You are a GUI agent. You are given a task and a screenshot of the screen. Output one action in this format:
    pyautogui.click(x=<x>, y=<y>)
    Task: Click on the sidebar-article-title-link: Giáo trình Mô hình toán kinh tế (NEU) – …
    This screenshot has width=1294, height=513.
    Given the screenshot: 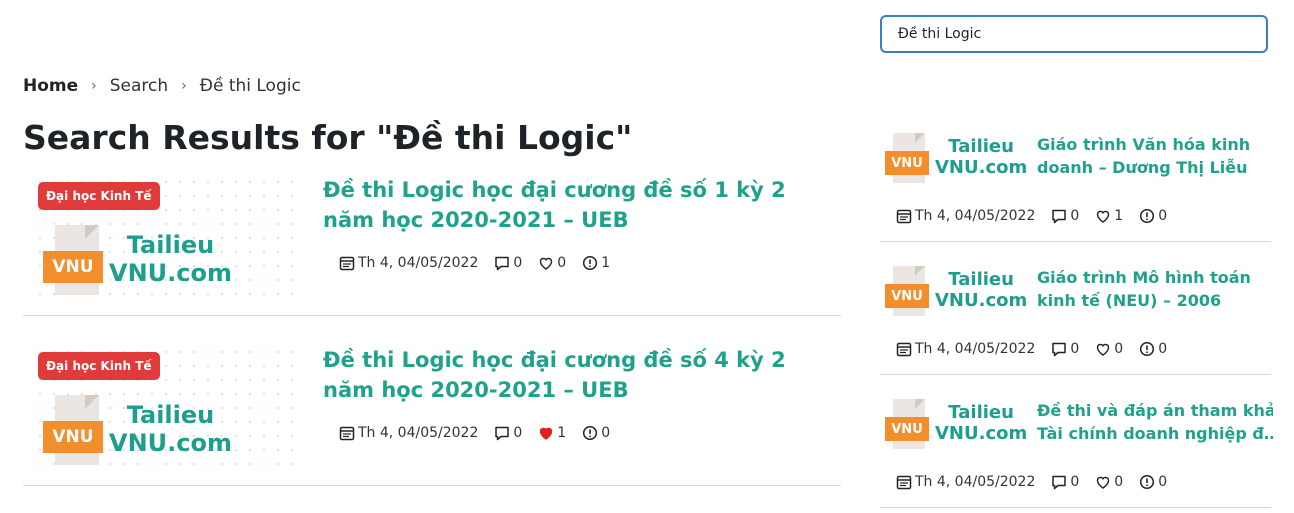 What is the action you would take?
    pyautogui.click(x=1155, y=289)
    